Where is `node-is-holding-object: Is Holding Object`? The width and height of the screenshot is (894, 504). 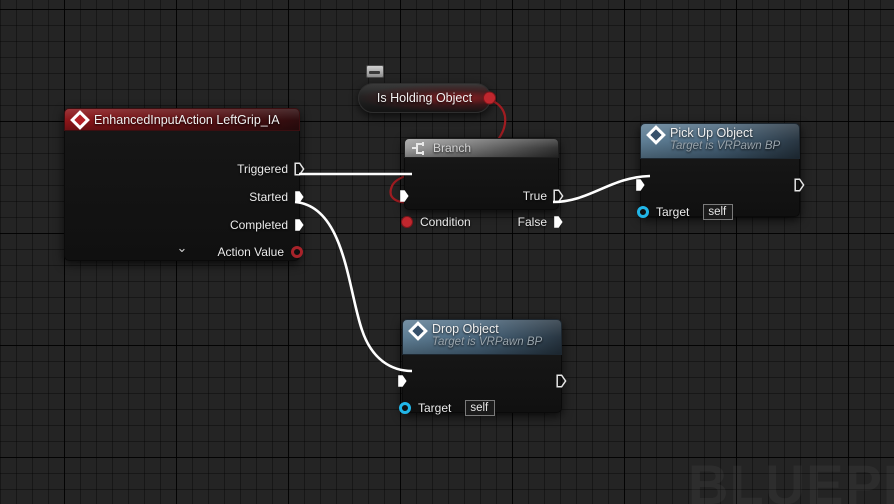
node-is-holding-object: Is Holding Object is located at coordinates (427, 98).